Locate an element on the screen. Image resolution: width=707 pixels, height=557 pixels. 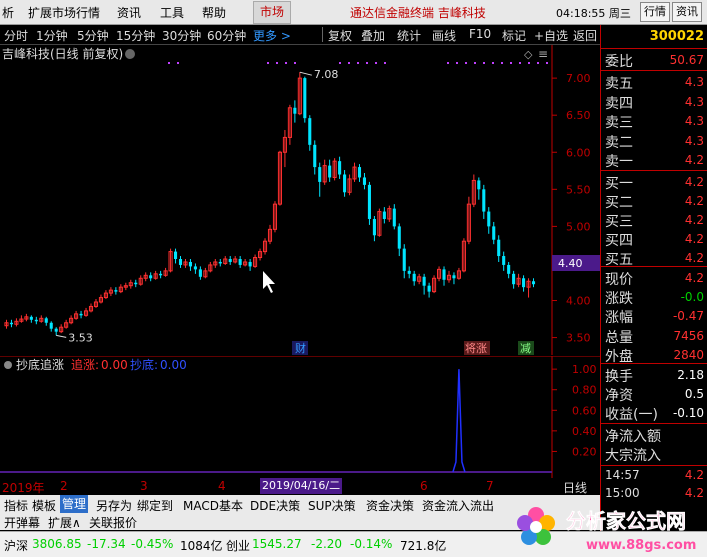
danmaku-button: 开弹幕 is located at coordinates (22, 522).